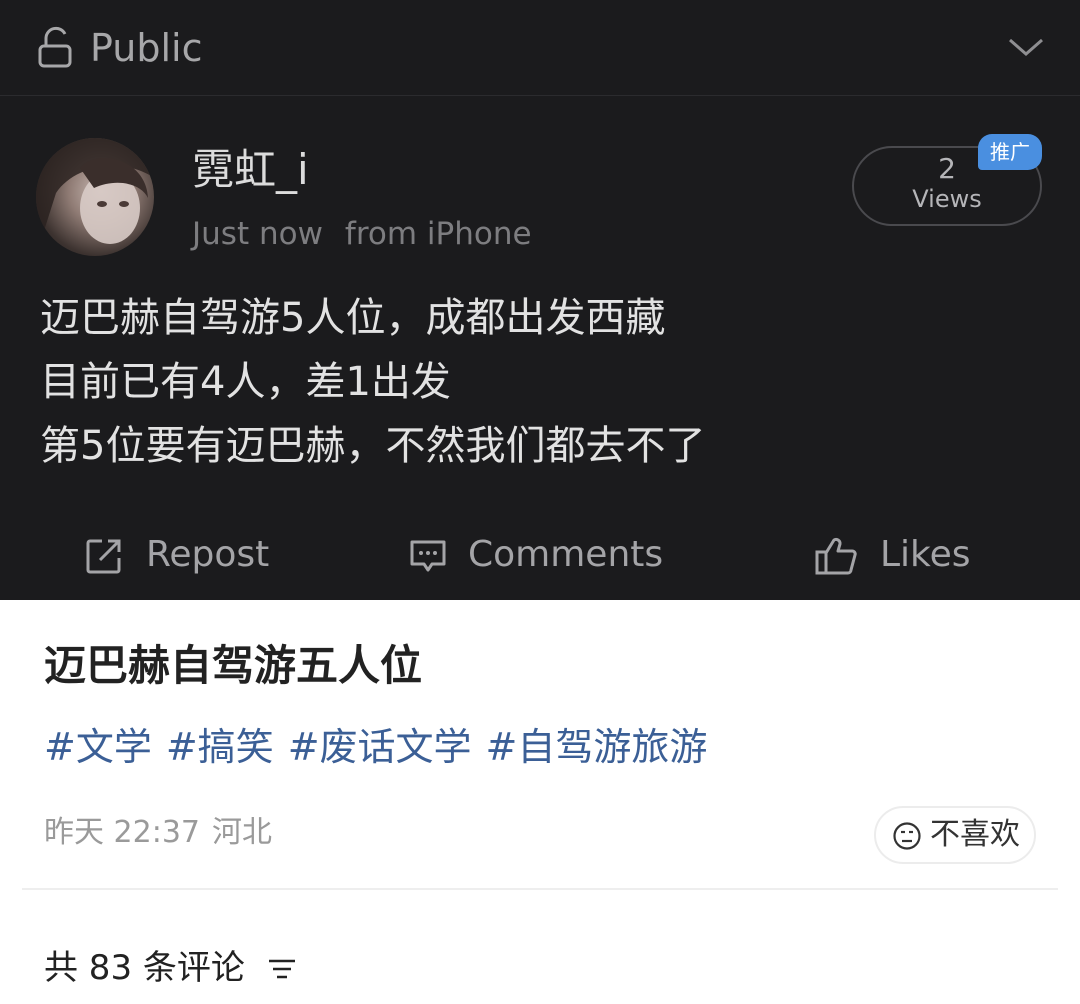 This screenshot has height=1004, width=1080. What do you see at coordinates (836, 556) in the screenshot?
I see `thumbs-up-icon` at bounding box center [836, 556].